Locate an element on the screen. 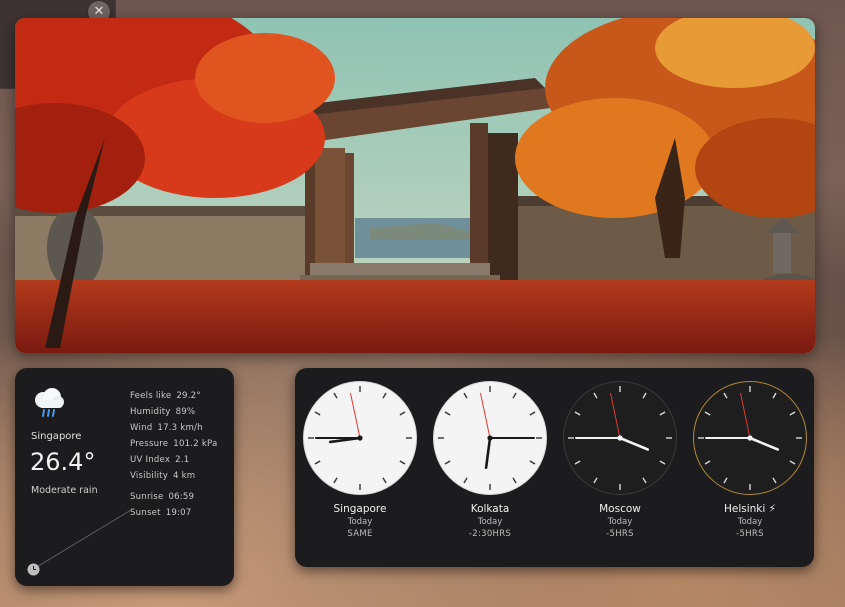 This screenshot has width=845, height=607. sun-path-line is located at coordinates (83, 539).